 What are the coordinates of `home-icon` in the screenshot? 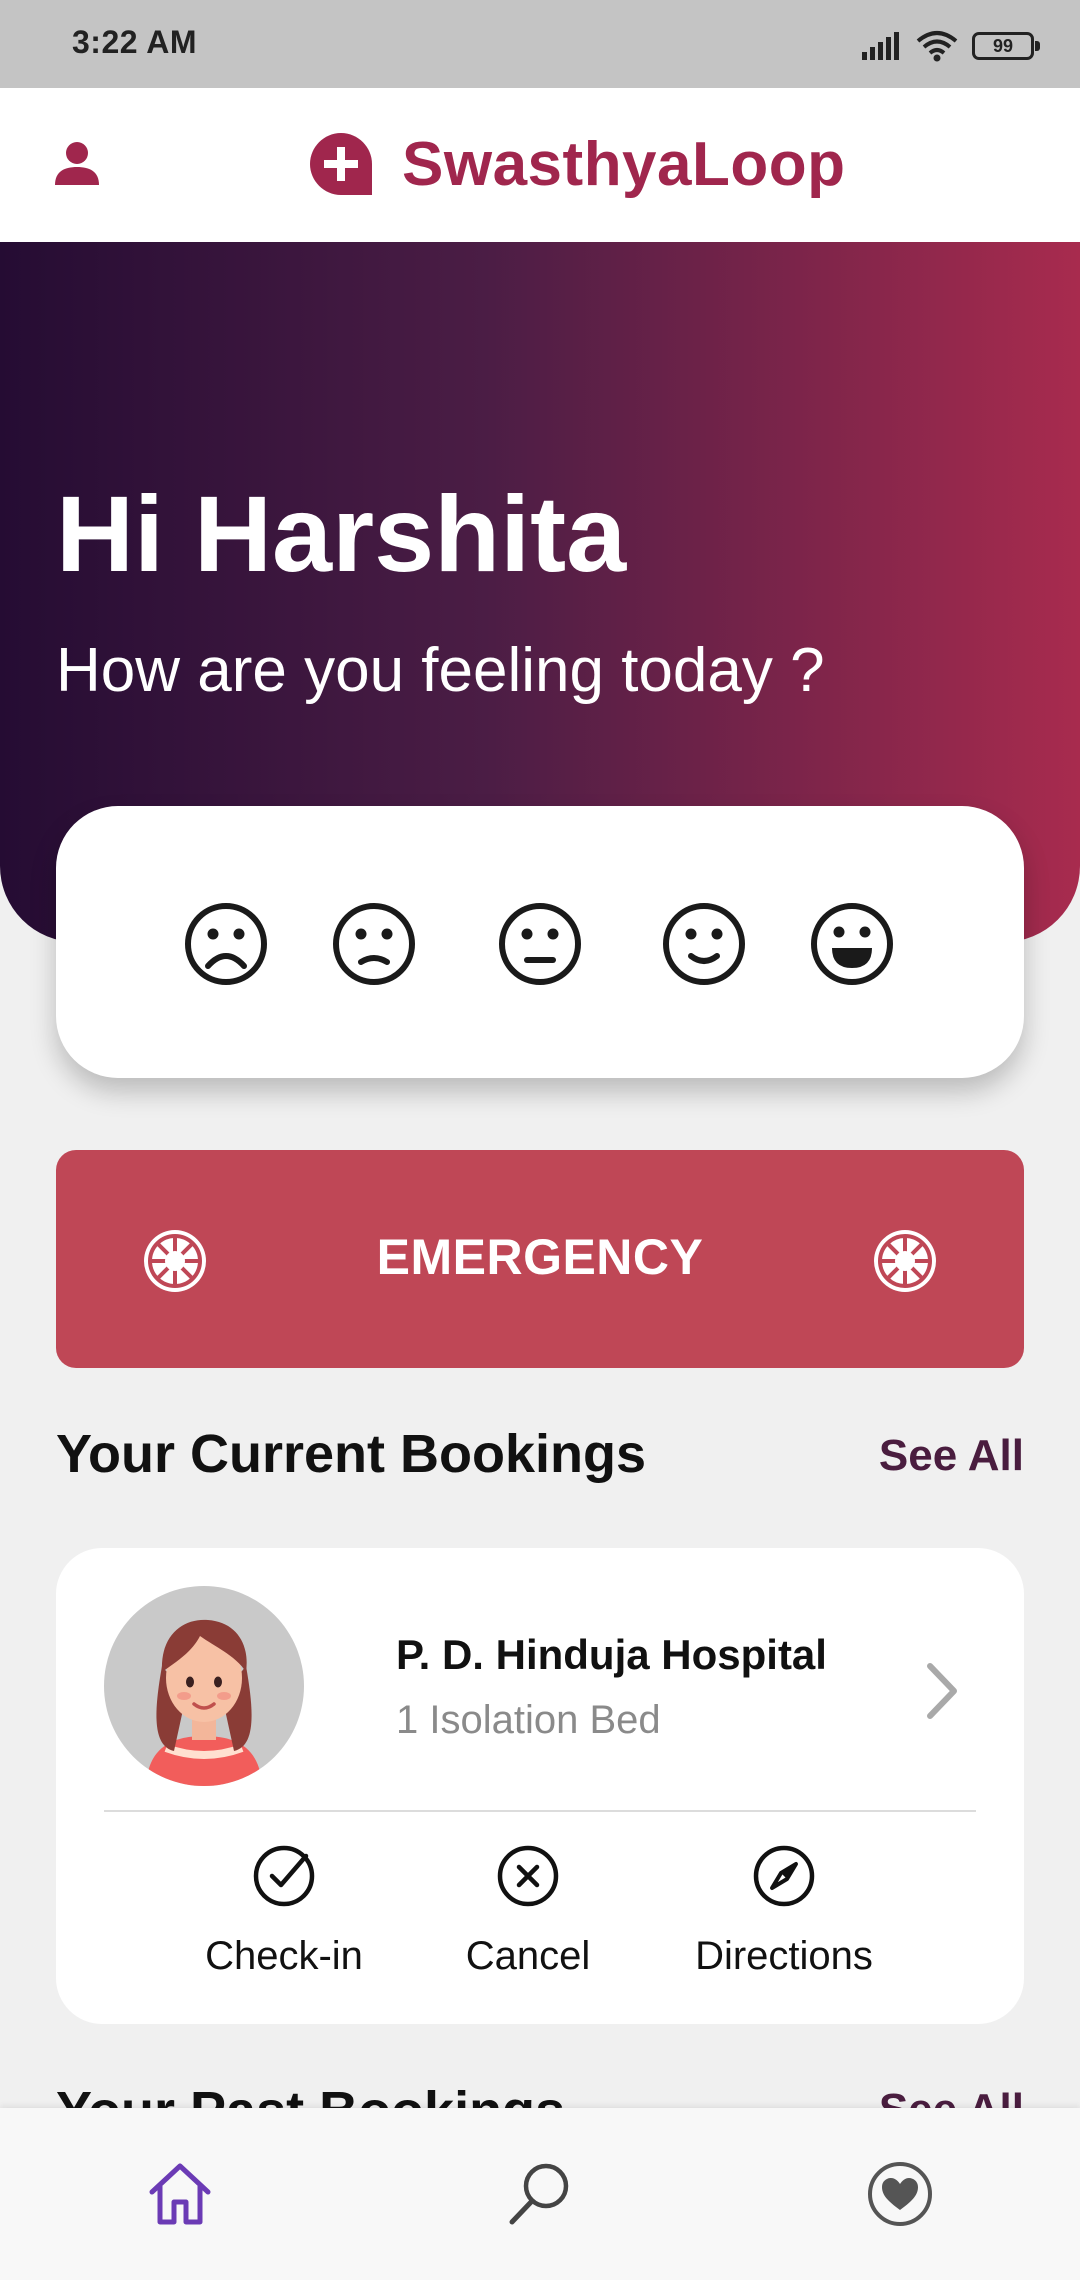 It's located at (180, 2194).